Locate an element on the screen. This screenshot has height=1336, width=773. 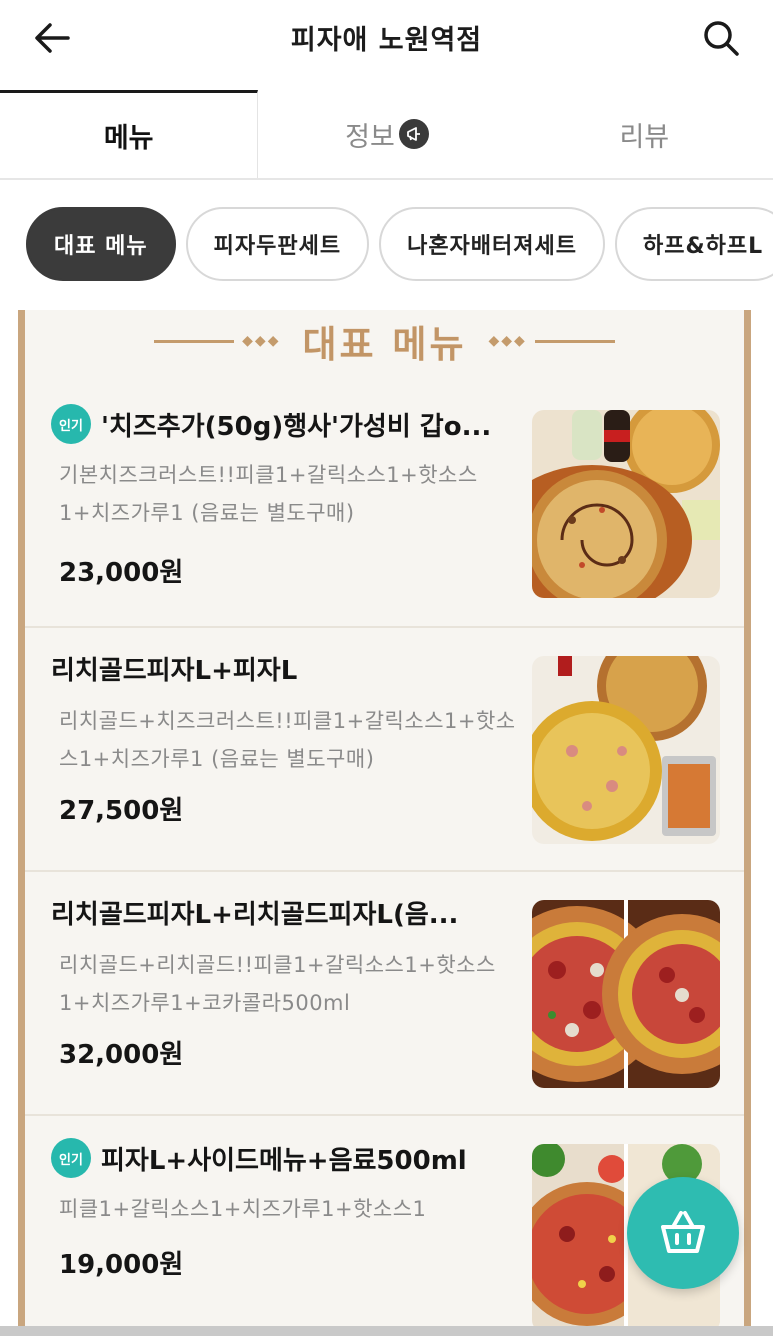
tab-info-label: 정보 is located at coordinates (370, 137).